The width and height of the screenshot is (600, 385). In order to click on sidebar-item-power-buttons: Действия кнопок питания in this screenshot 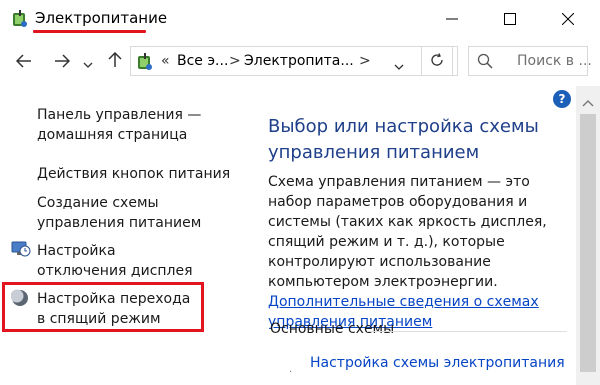, I will do `click(137, 174)`.